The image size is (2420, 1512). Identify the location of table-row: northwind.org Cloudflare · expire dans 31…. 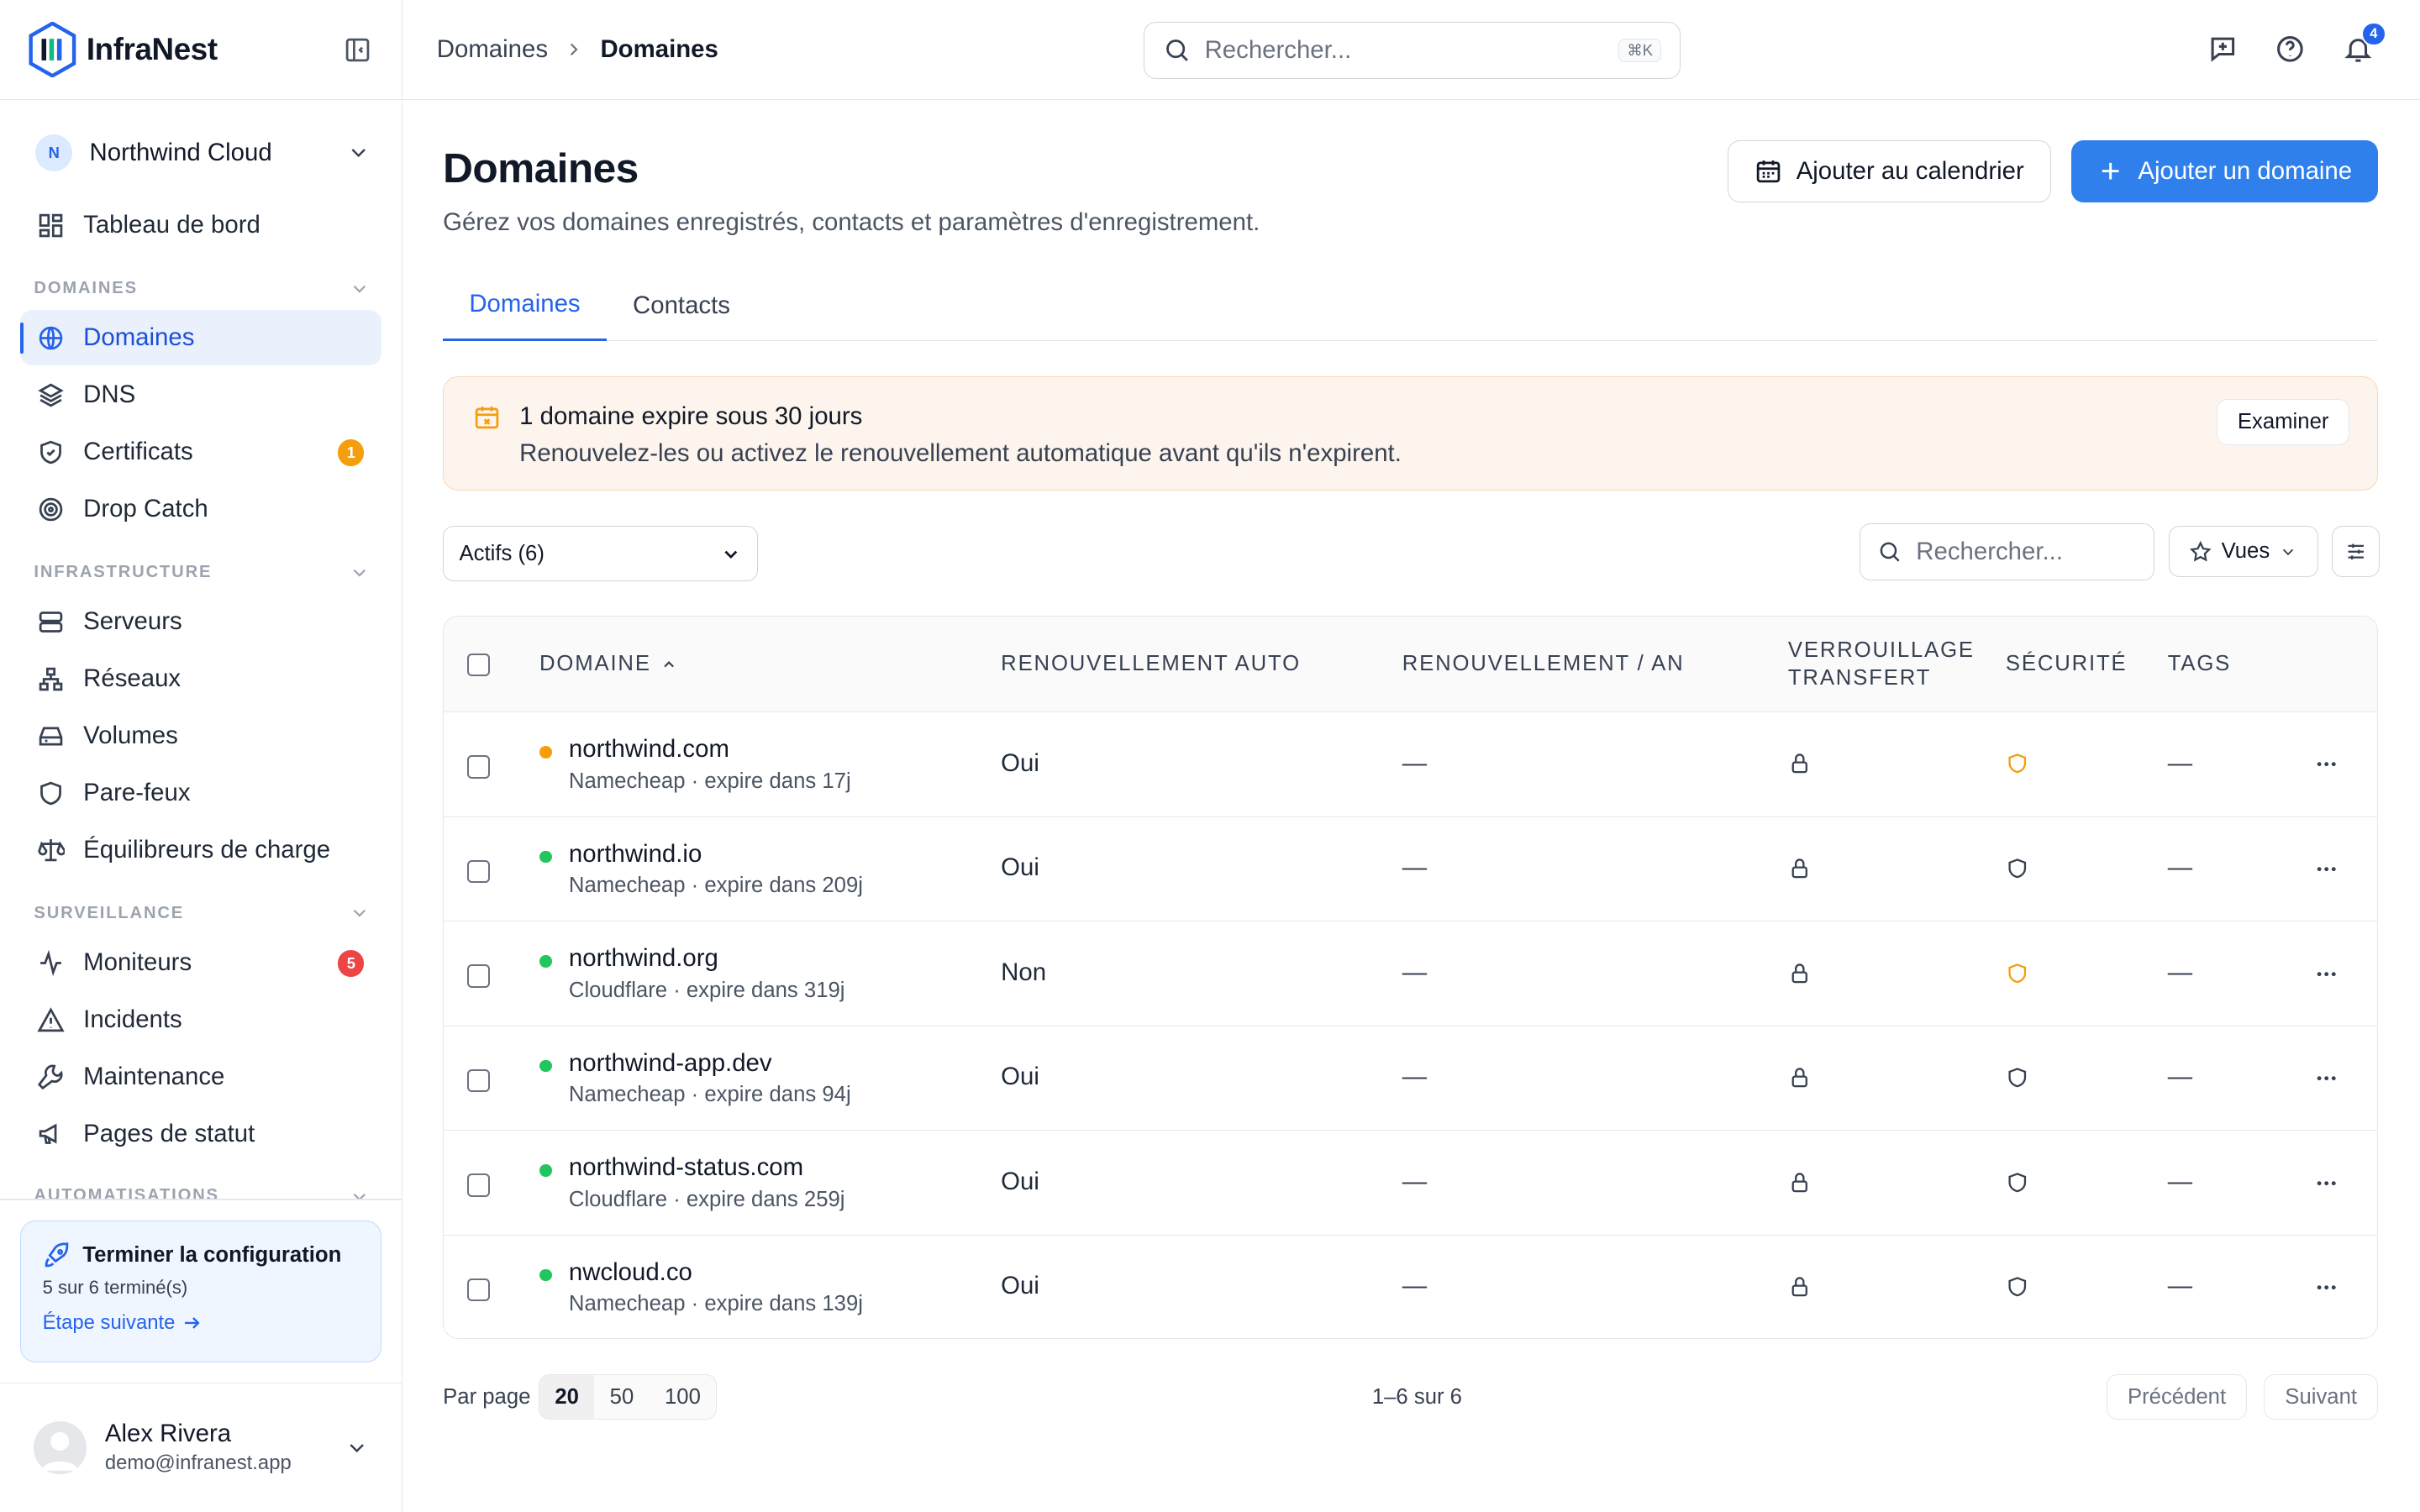
(1411, 973).